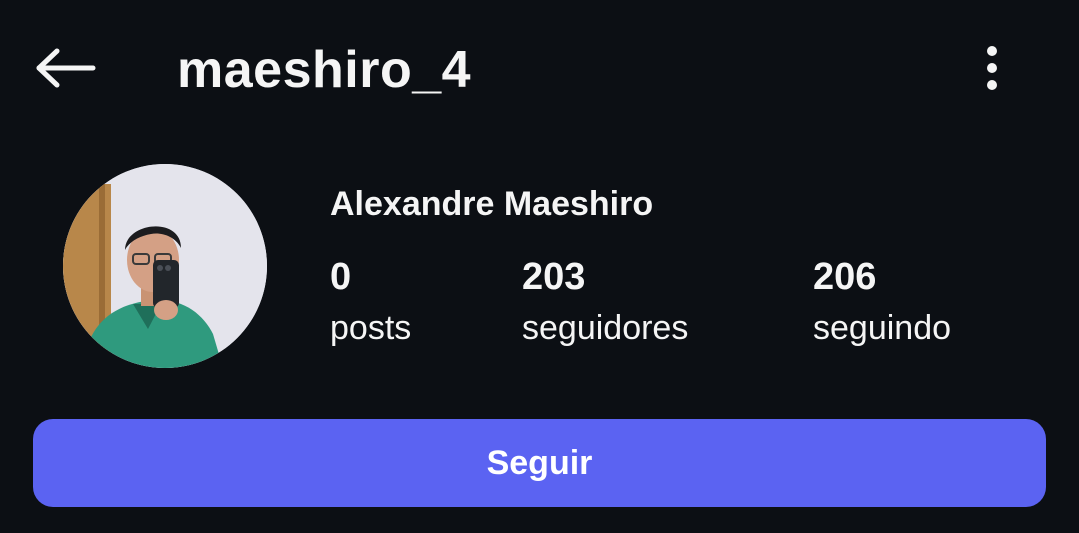  Describe the element at coordinates (371, 328) in the screenshot. I see `stat-posts-label: posts` at that location.